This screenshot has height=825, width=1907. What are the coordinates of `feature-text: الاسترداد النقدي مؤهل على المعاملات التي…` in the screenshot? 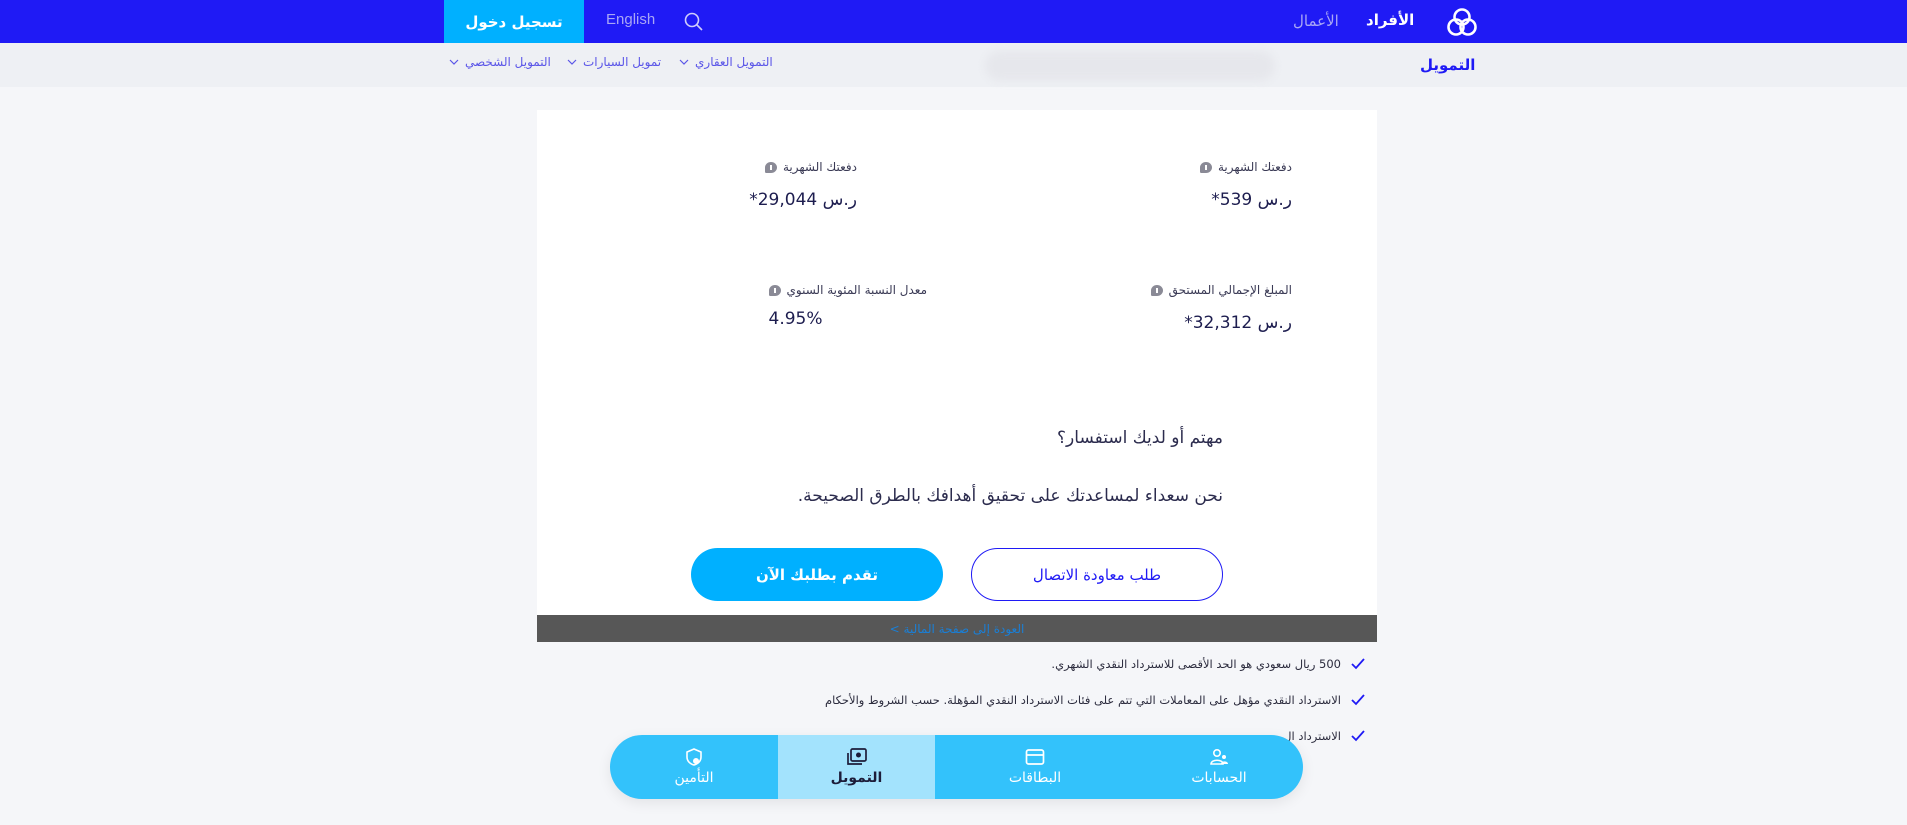 It's located at (1082, 700).